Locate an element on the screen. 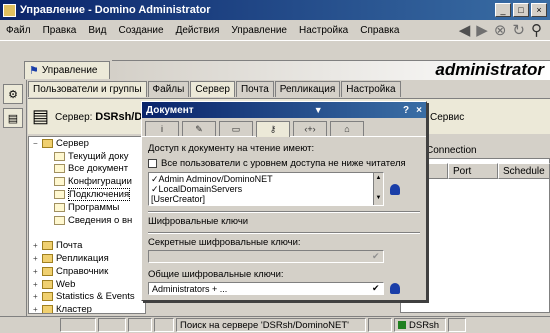 Image resolution: width=550 pixels, height=333 pixels. tab-info-icon: i is located at coordinates (162, 128).